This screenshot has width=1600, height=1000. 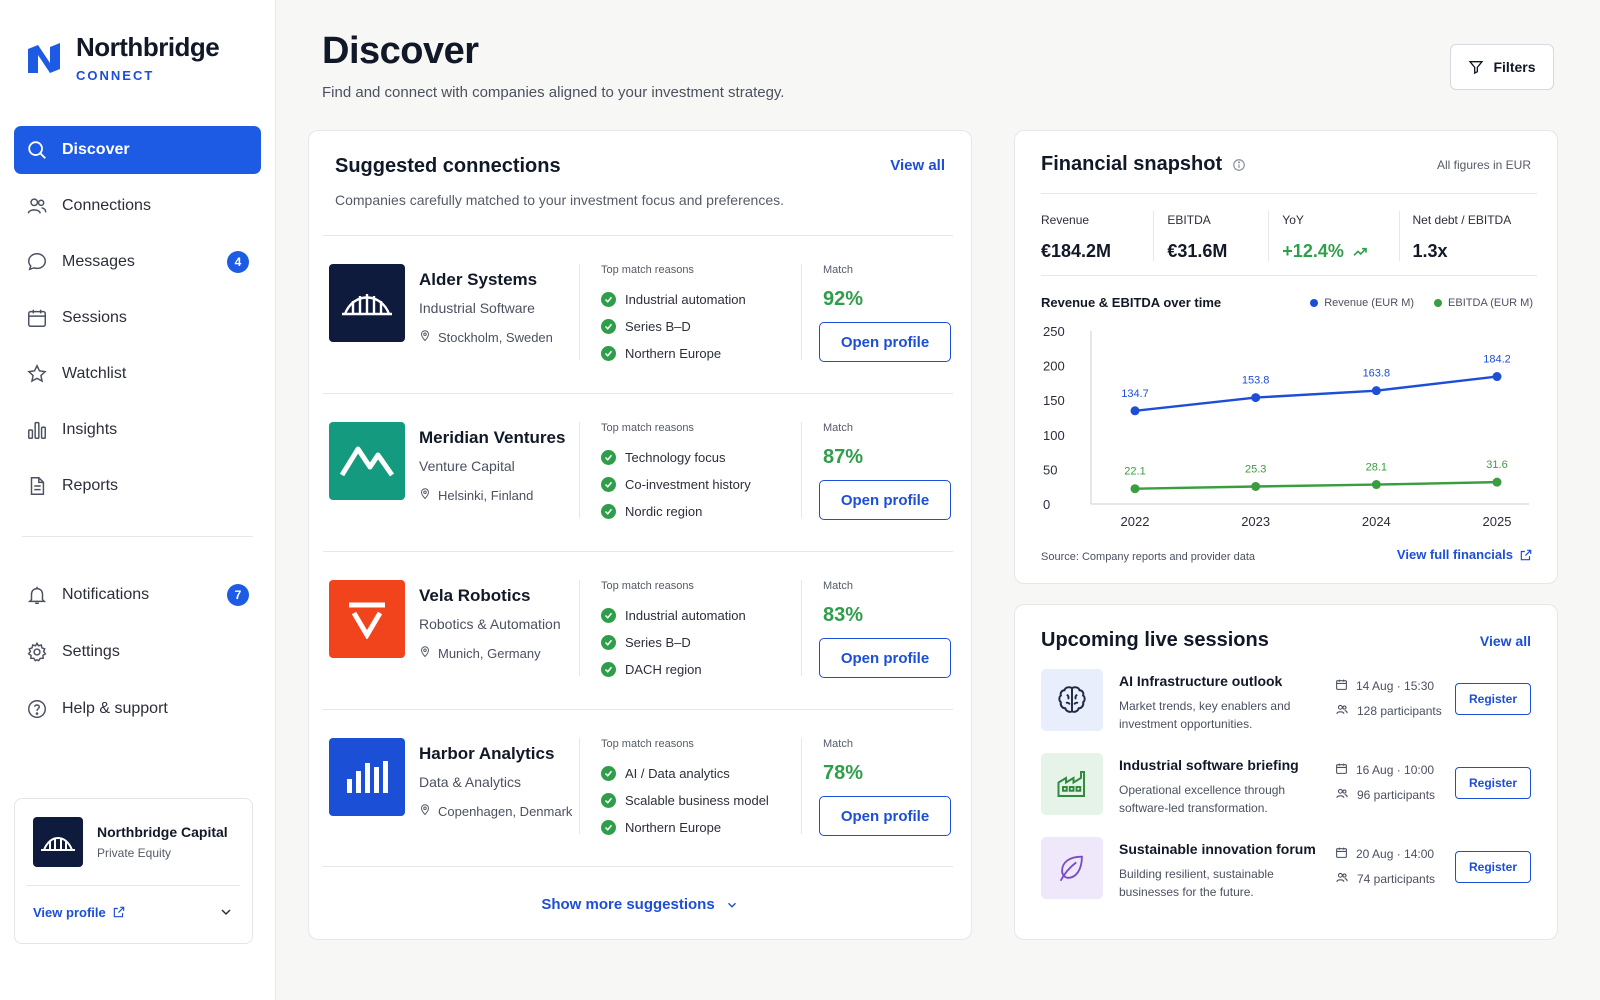 I want to click on metric-value: 1.3x, so click(x=1430, y=251).